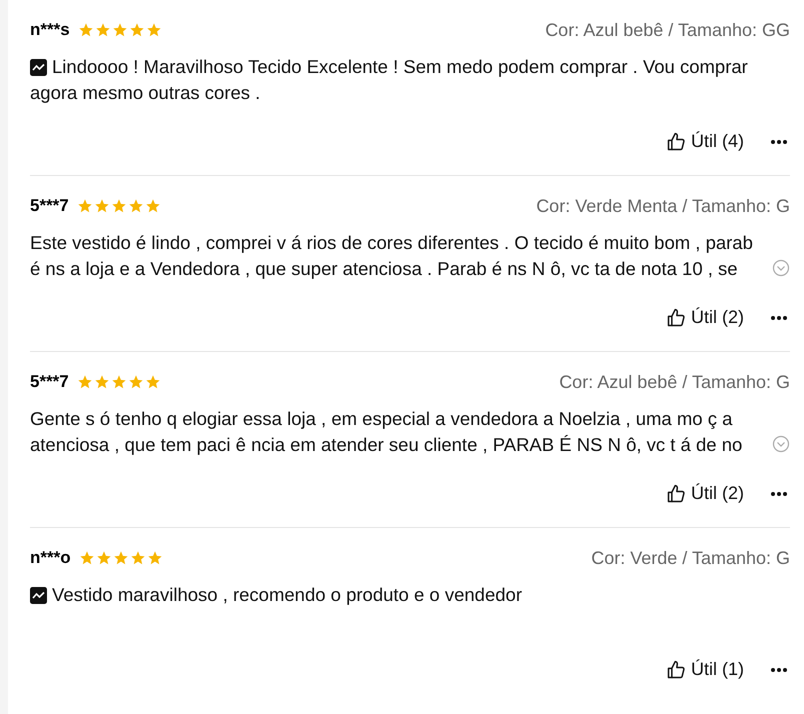  What do you see at coordinates (391, 243) in the screenshot?
I see `review-text: Este vestido é lindo , comprei v á rios de cores diferentes . O tecido é muito bom , parab` at bounding box center [391, 243].